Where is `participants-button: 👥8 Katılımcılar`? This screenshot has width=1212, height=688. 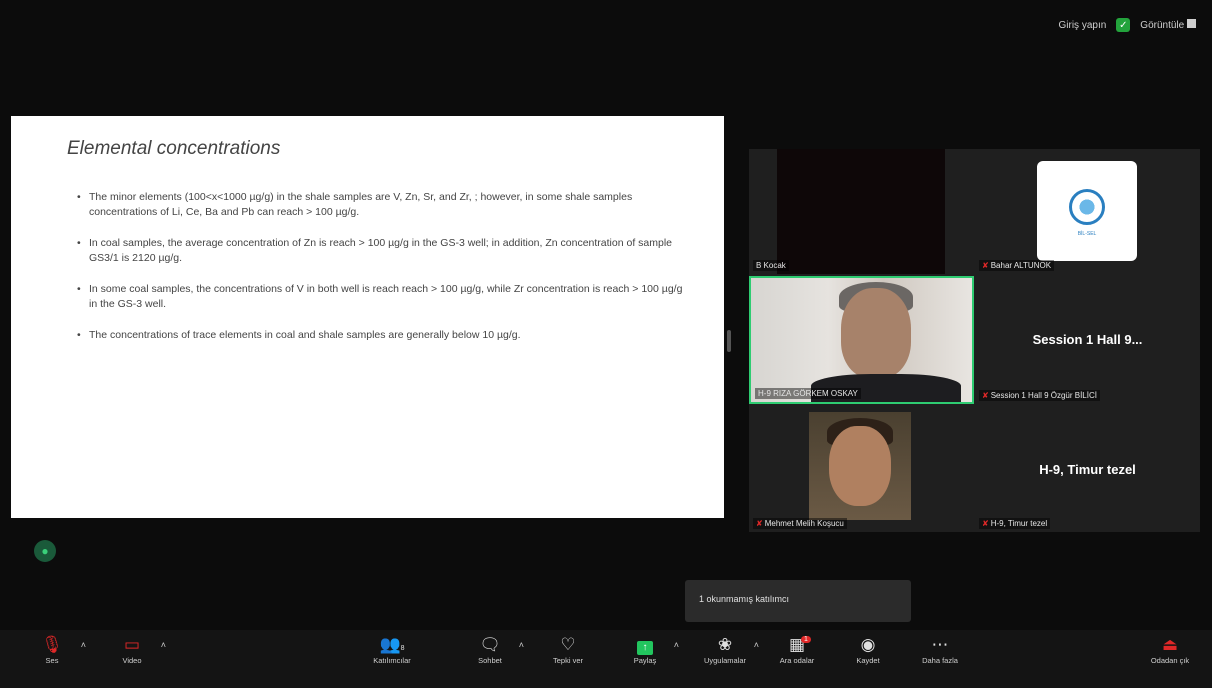 participants-button: 👥8 Katılımcılar is located at coordinates (392, 649).